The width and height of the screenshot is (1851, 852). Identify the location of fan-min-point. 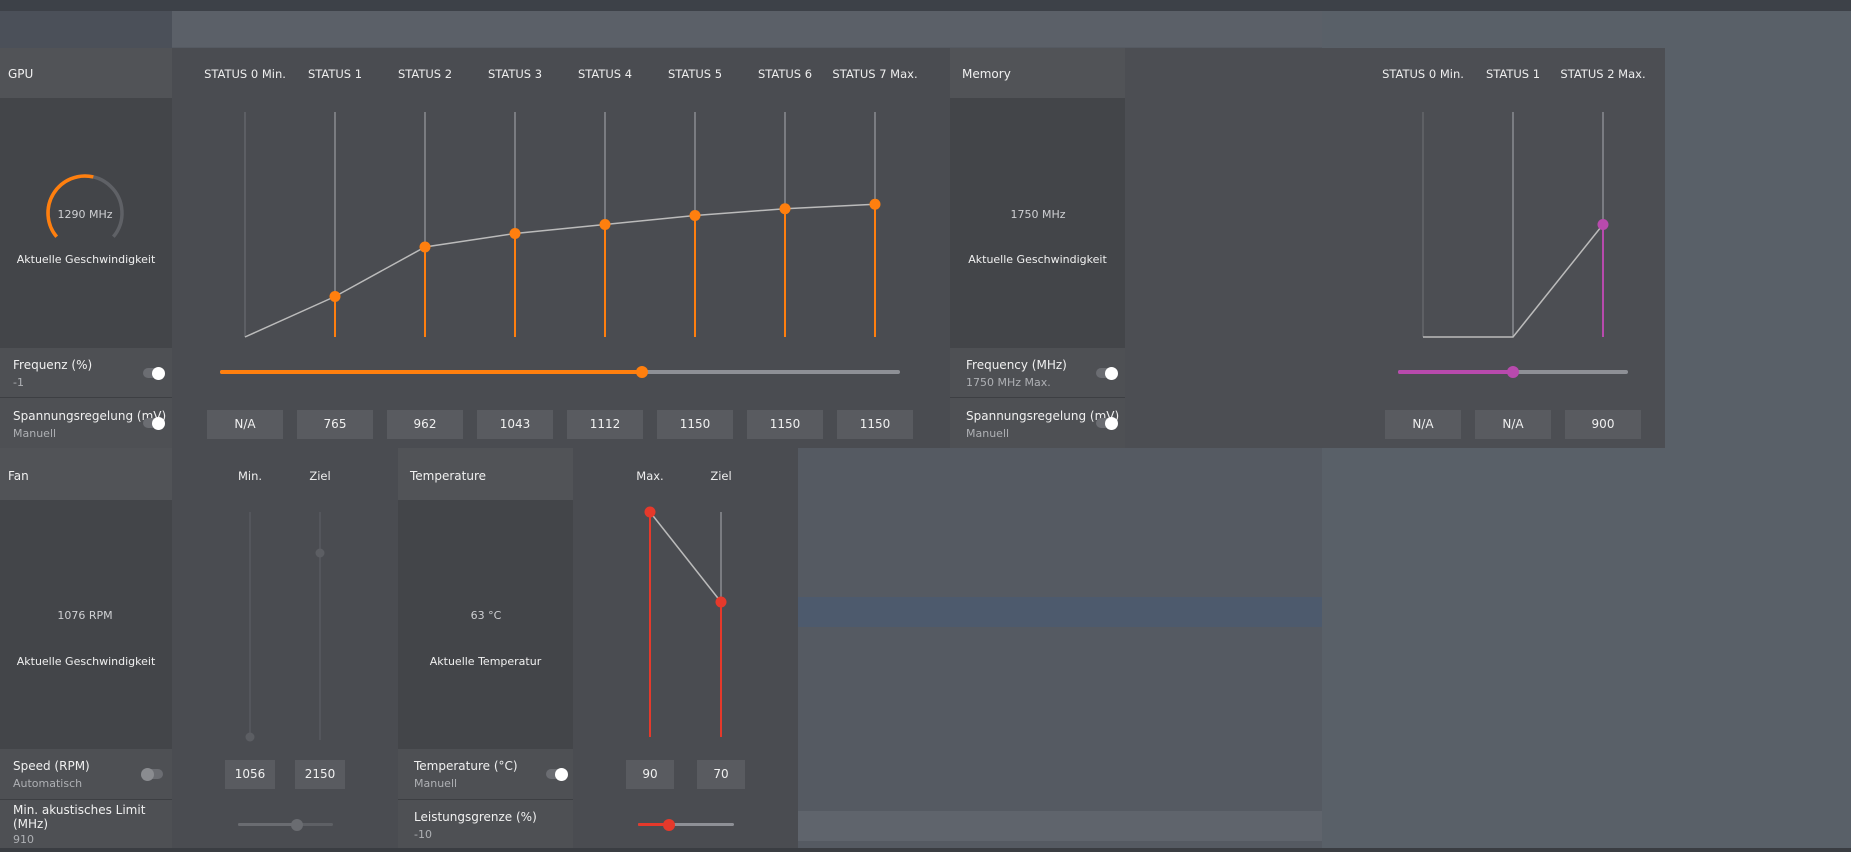
(250, 737).